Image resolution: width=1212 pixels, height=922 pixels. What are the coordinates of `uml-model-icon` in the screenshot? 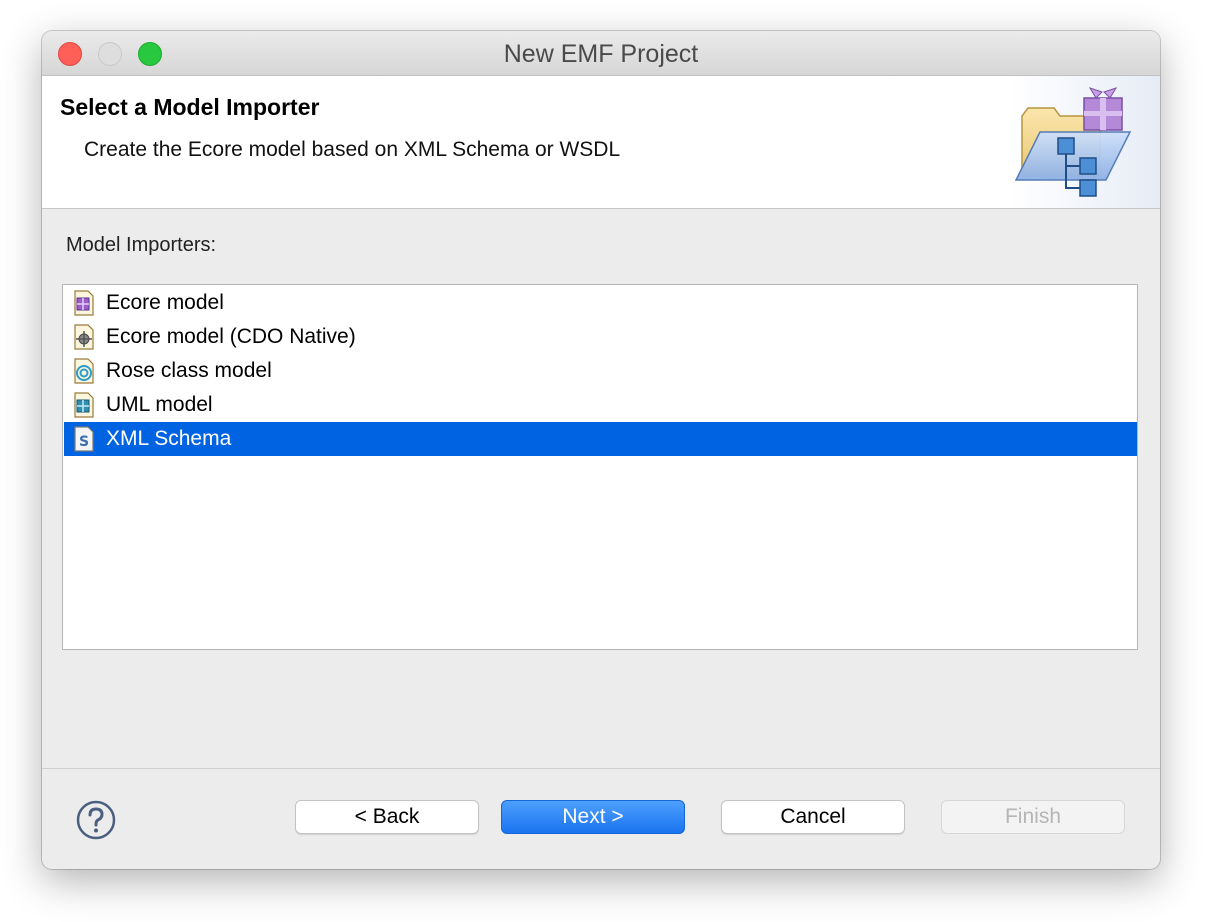 It's located at (84, 405).